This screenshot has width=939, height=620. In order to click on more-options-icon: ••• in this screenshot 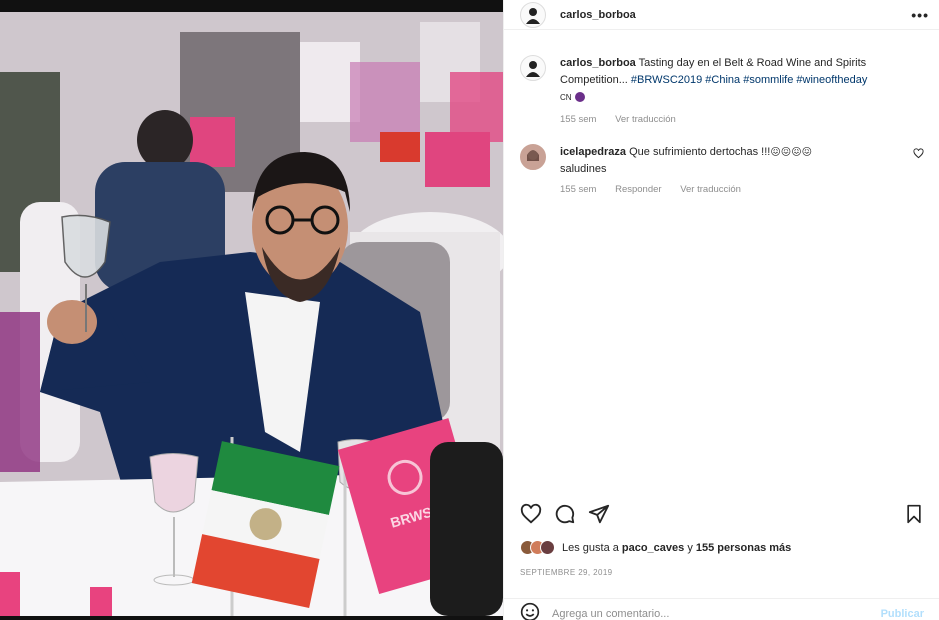, I will do `click(920, 15)`.